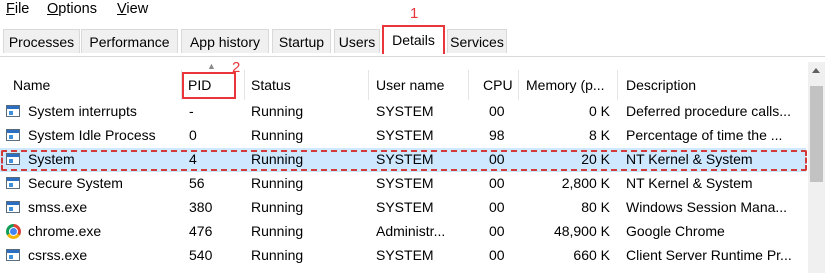  Describe the element at coordinates (816, 134) in the screenshot. I see `scrollbar-thumb` at that location.